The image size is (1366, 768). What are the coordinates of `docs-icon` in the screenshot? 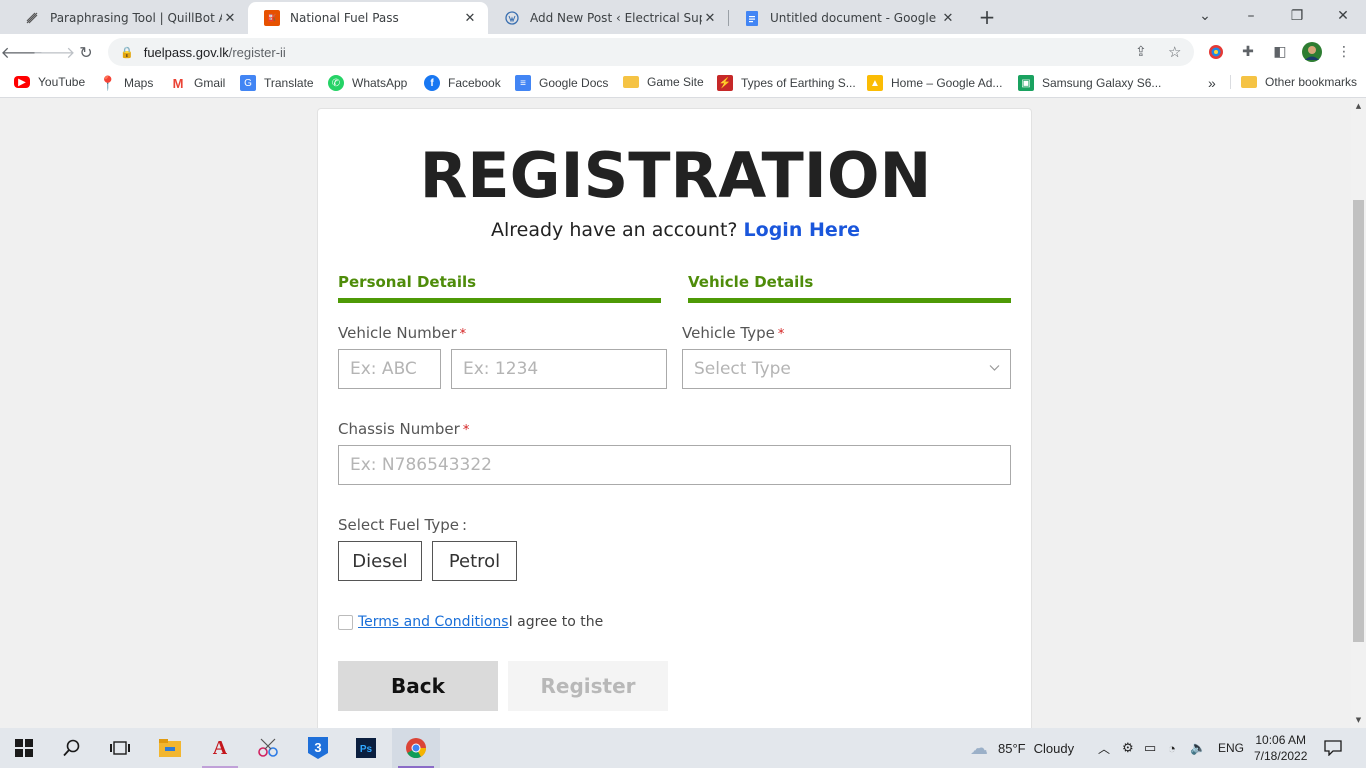 It's located at (752, 18).